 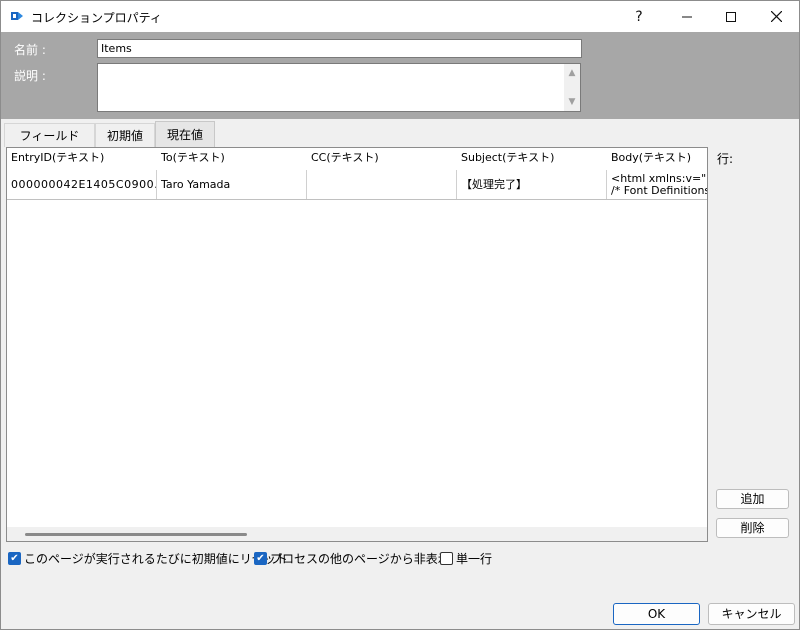 I want to click on horizontal-scrollbar, so click(x=357, y=534).